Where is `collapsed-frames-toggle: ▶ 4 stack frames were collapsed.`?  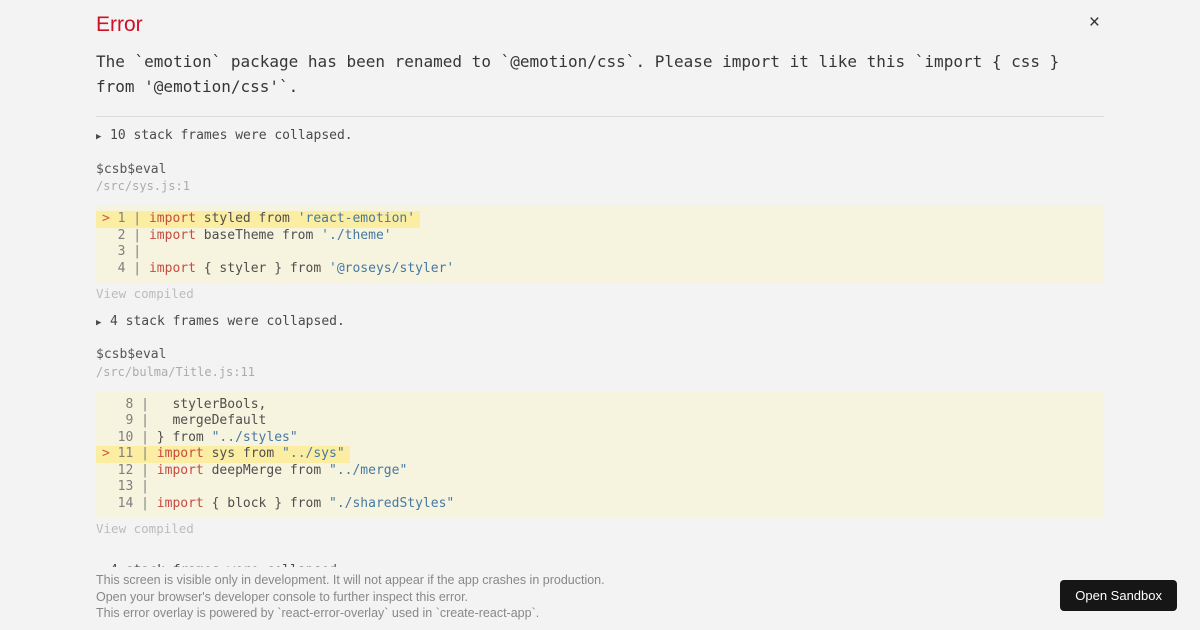 collapsed-frames-toggle: ▶ 4 stack frames were collapsed. is located at coordinates (600, 323).